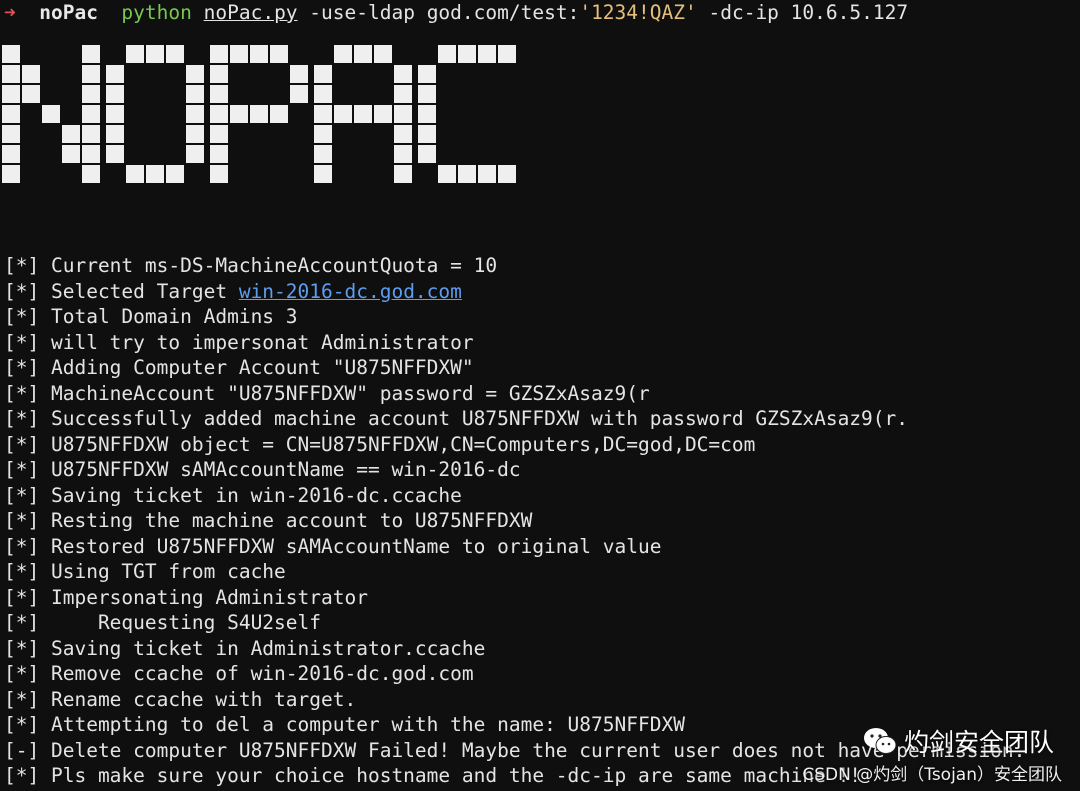 This screenshot has width=1080, height=791. What do you see at coordinates (262, 367) in the screenshot?
I see `log-text: Adding Computer Account "U875NFFDXW"` at bounding box center [262, 367].